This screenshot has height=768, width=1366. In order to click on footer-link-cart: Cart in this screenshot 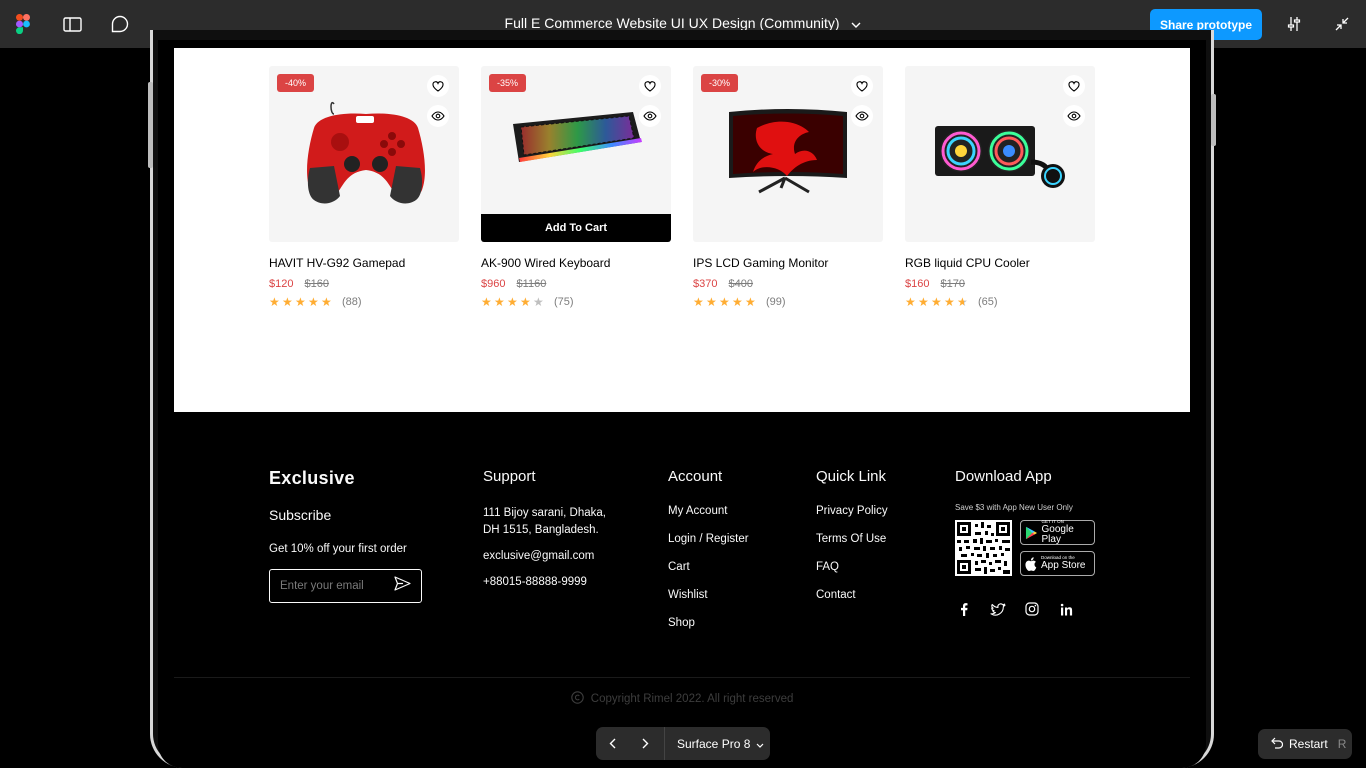, I will do `click(708, 568)`.